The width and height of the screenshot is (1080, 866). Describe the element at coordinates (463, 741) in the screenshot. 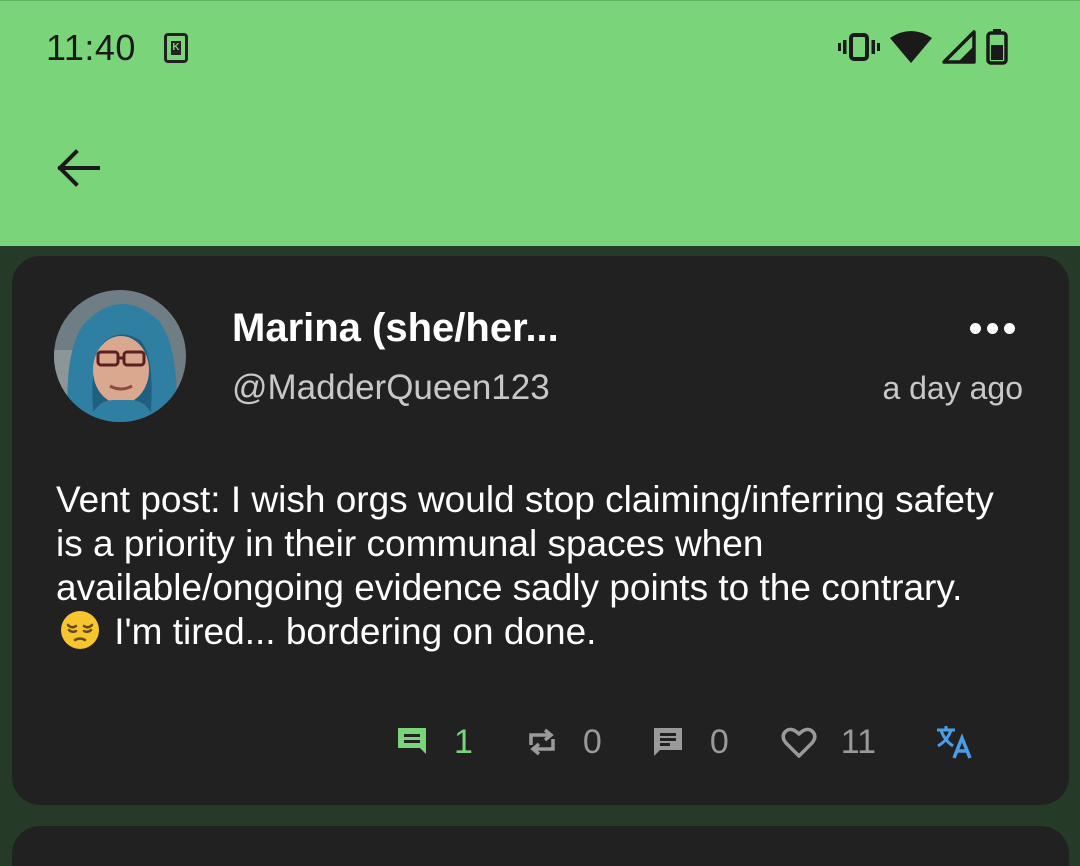

I see `reply-count: 1` at that location.